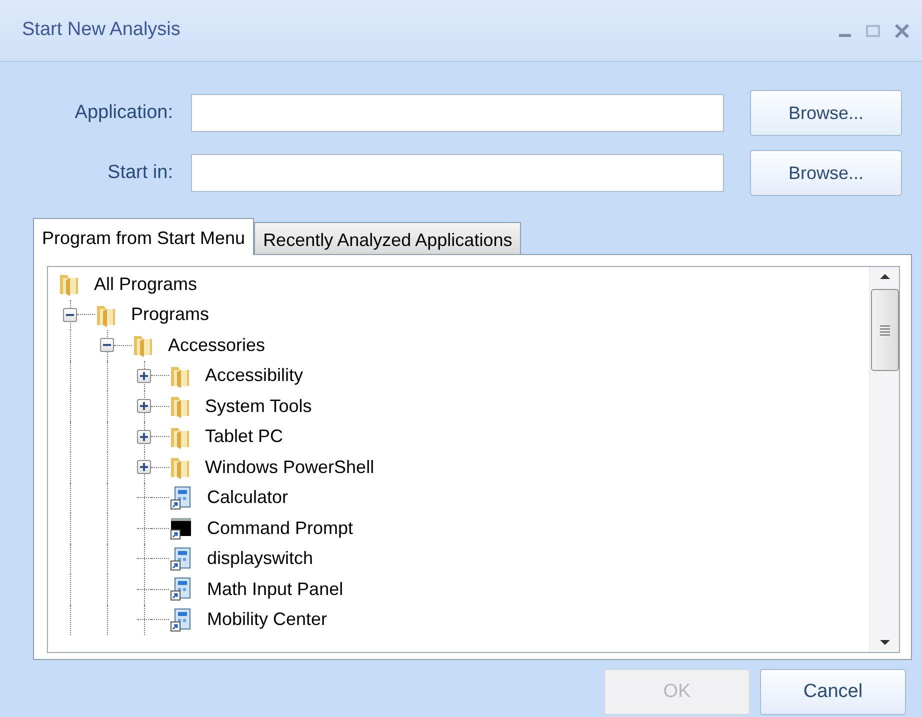 The image size is (922, 717). Describe the element at coordinates (123, 112) in the screenshot. I see `field-label: Application:` at that location.